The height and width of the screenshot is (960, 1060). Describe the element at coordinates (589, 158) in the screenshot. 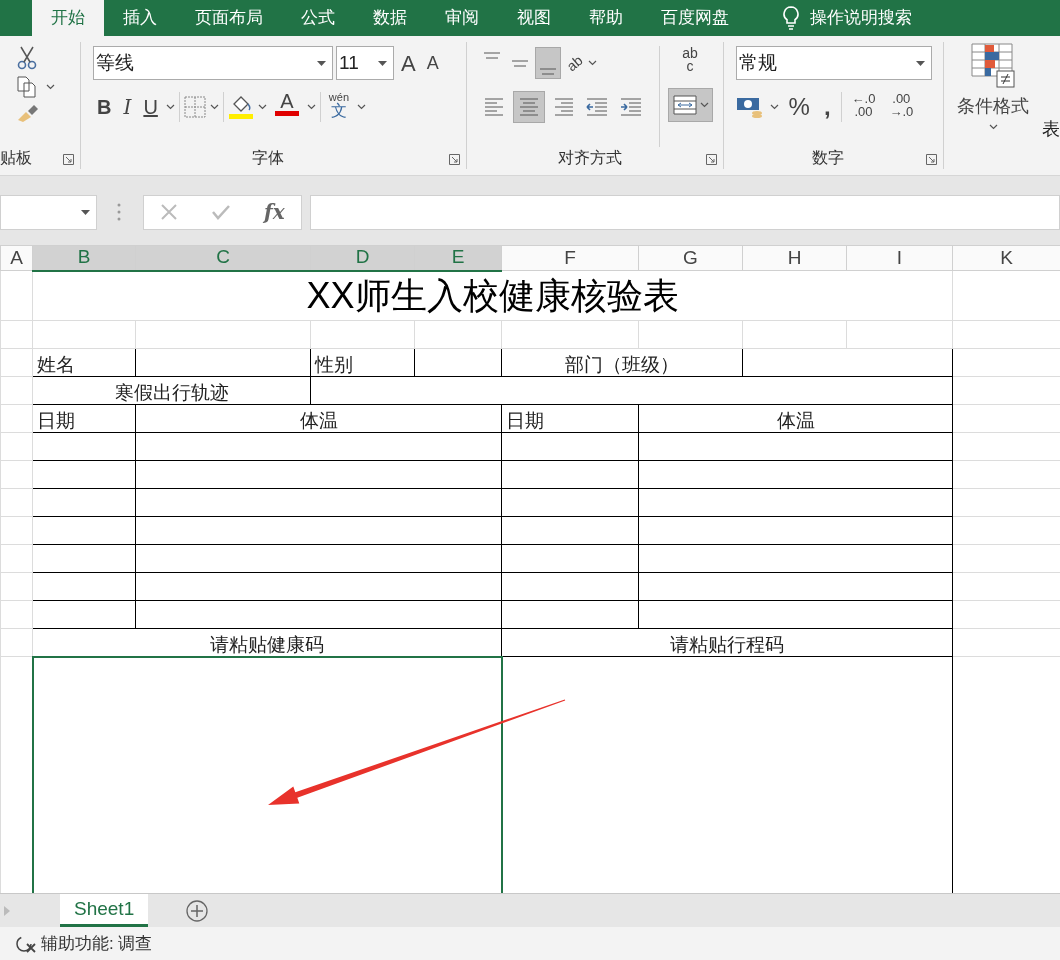

I see `group-label: 对齐方式` at that location.